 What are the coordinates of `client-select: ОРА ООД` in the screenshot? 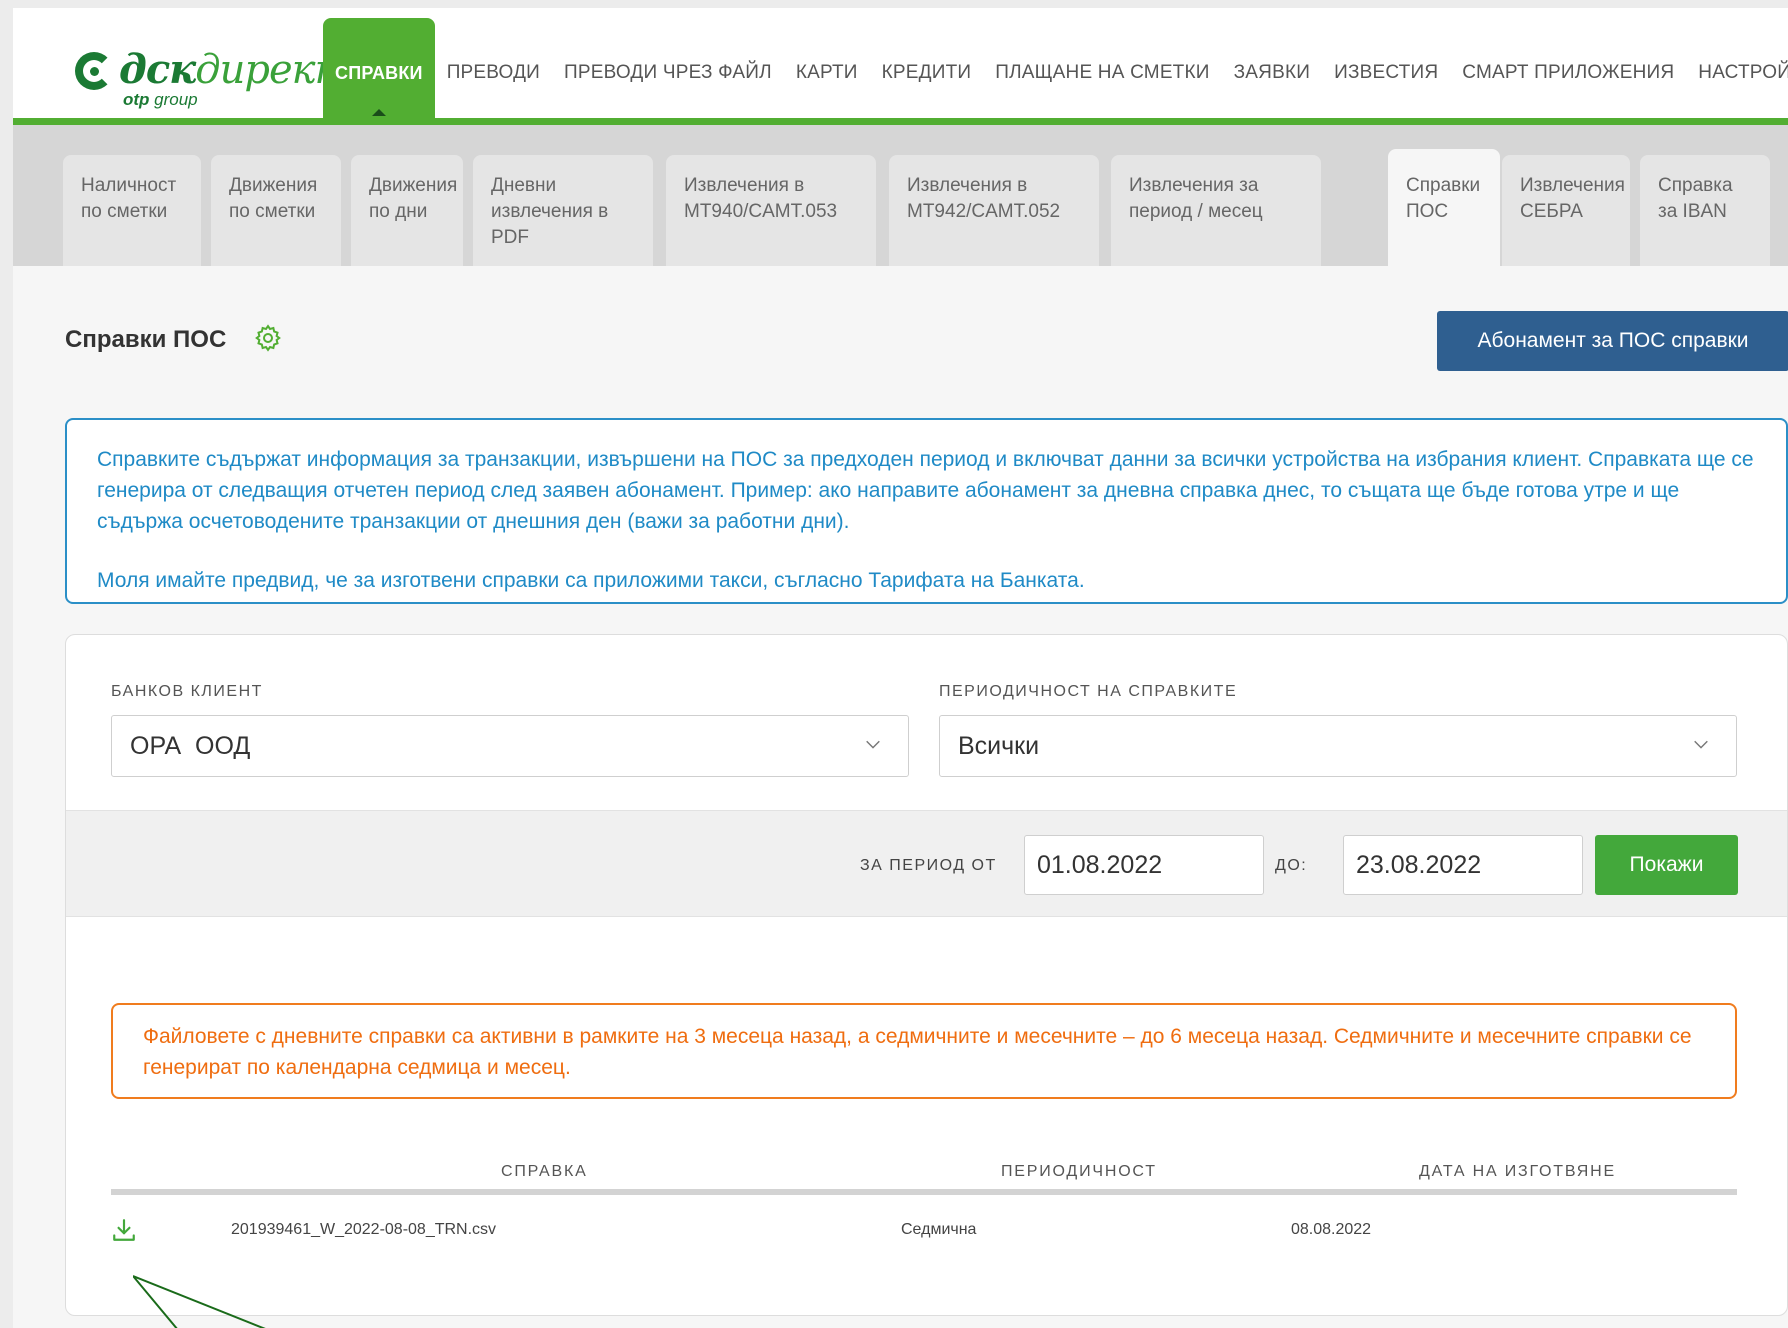 It's located at (510, 746).